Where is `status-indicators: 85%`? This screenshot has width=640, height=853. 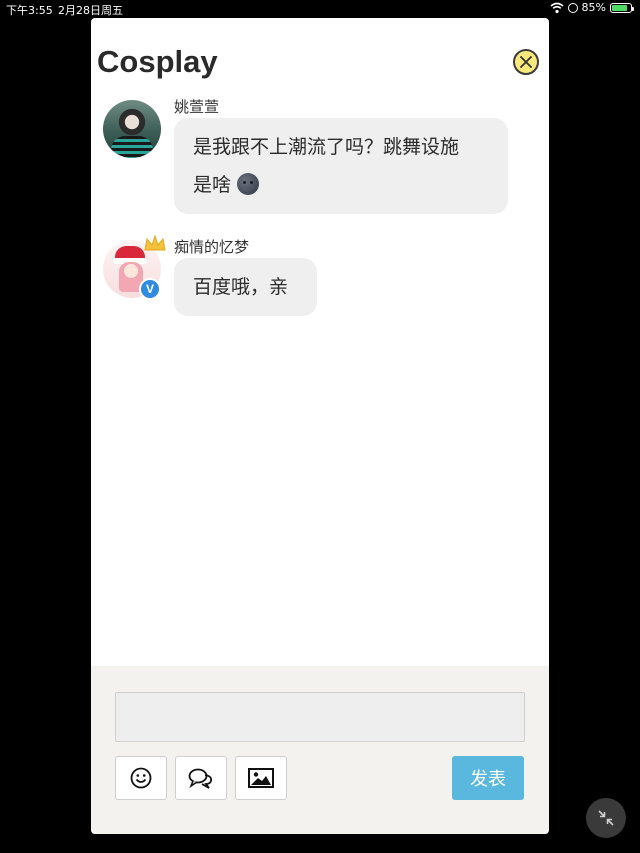
status-indicators: 85% is located at coordinates (592, 7).